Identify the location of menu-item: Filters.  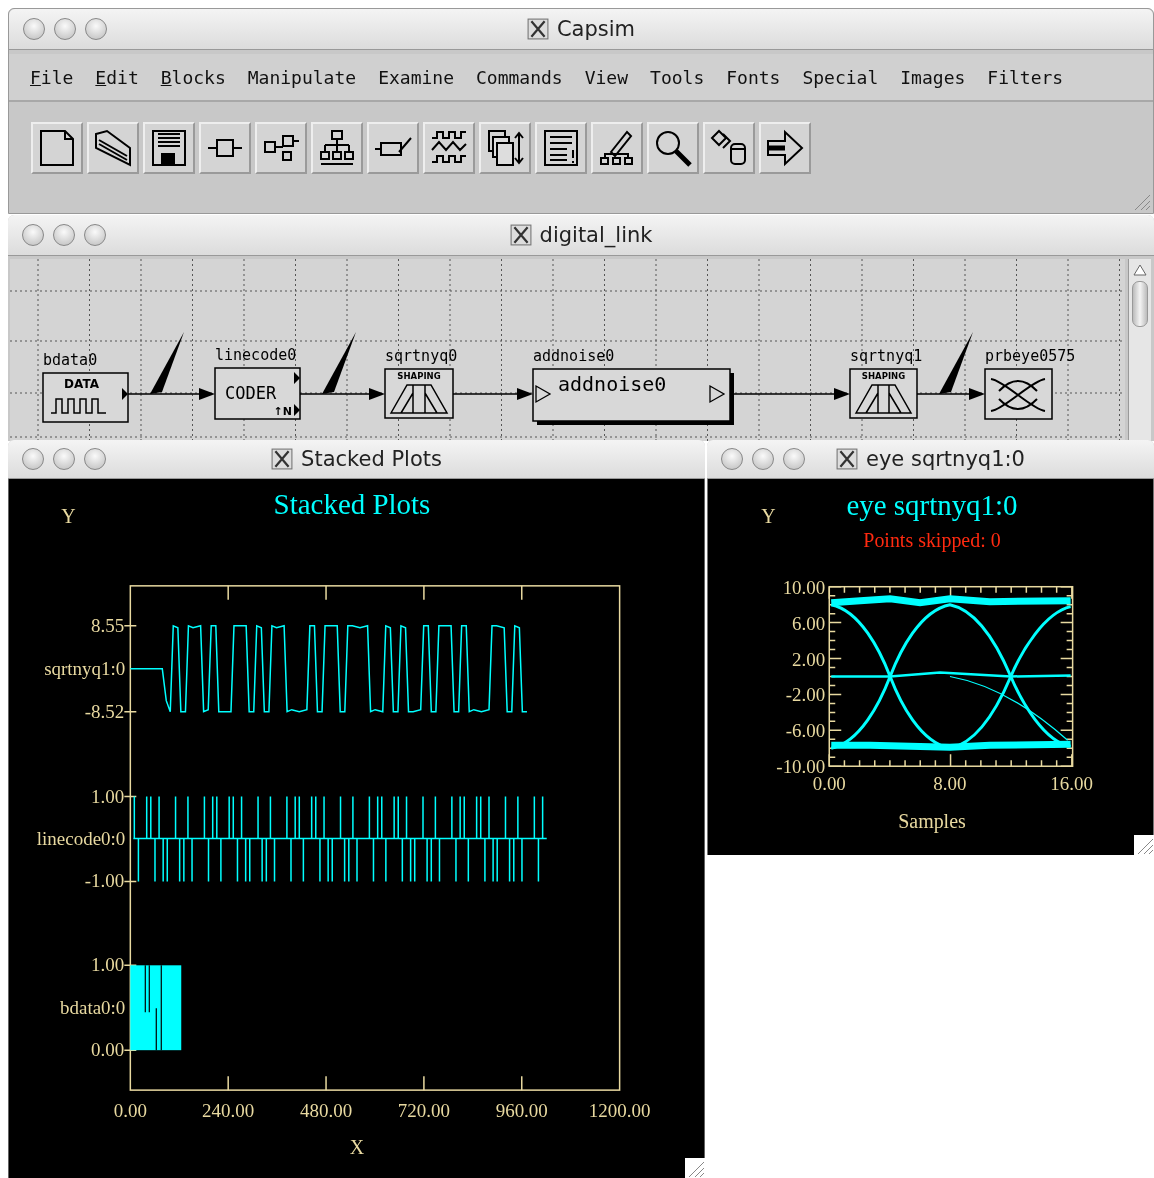
(1025, 77).